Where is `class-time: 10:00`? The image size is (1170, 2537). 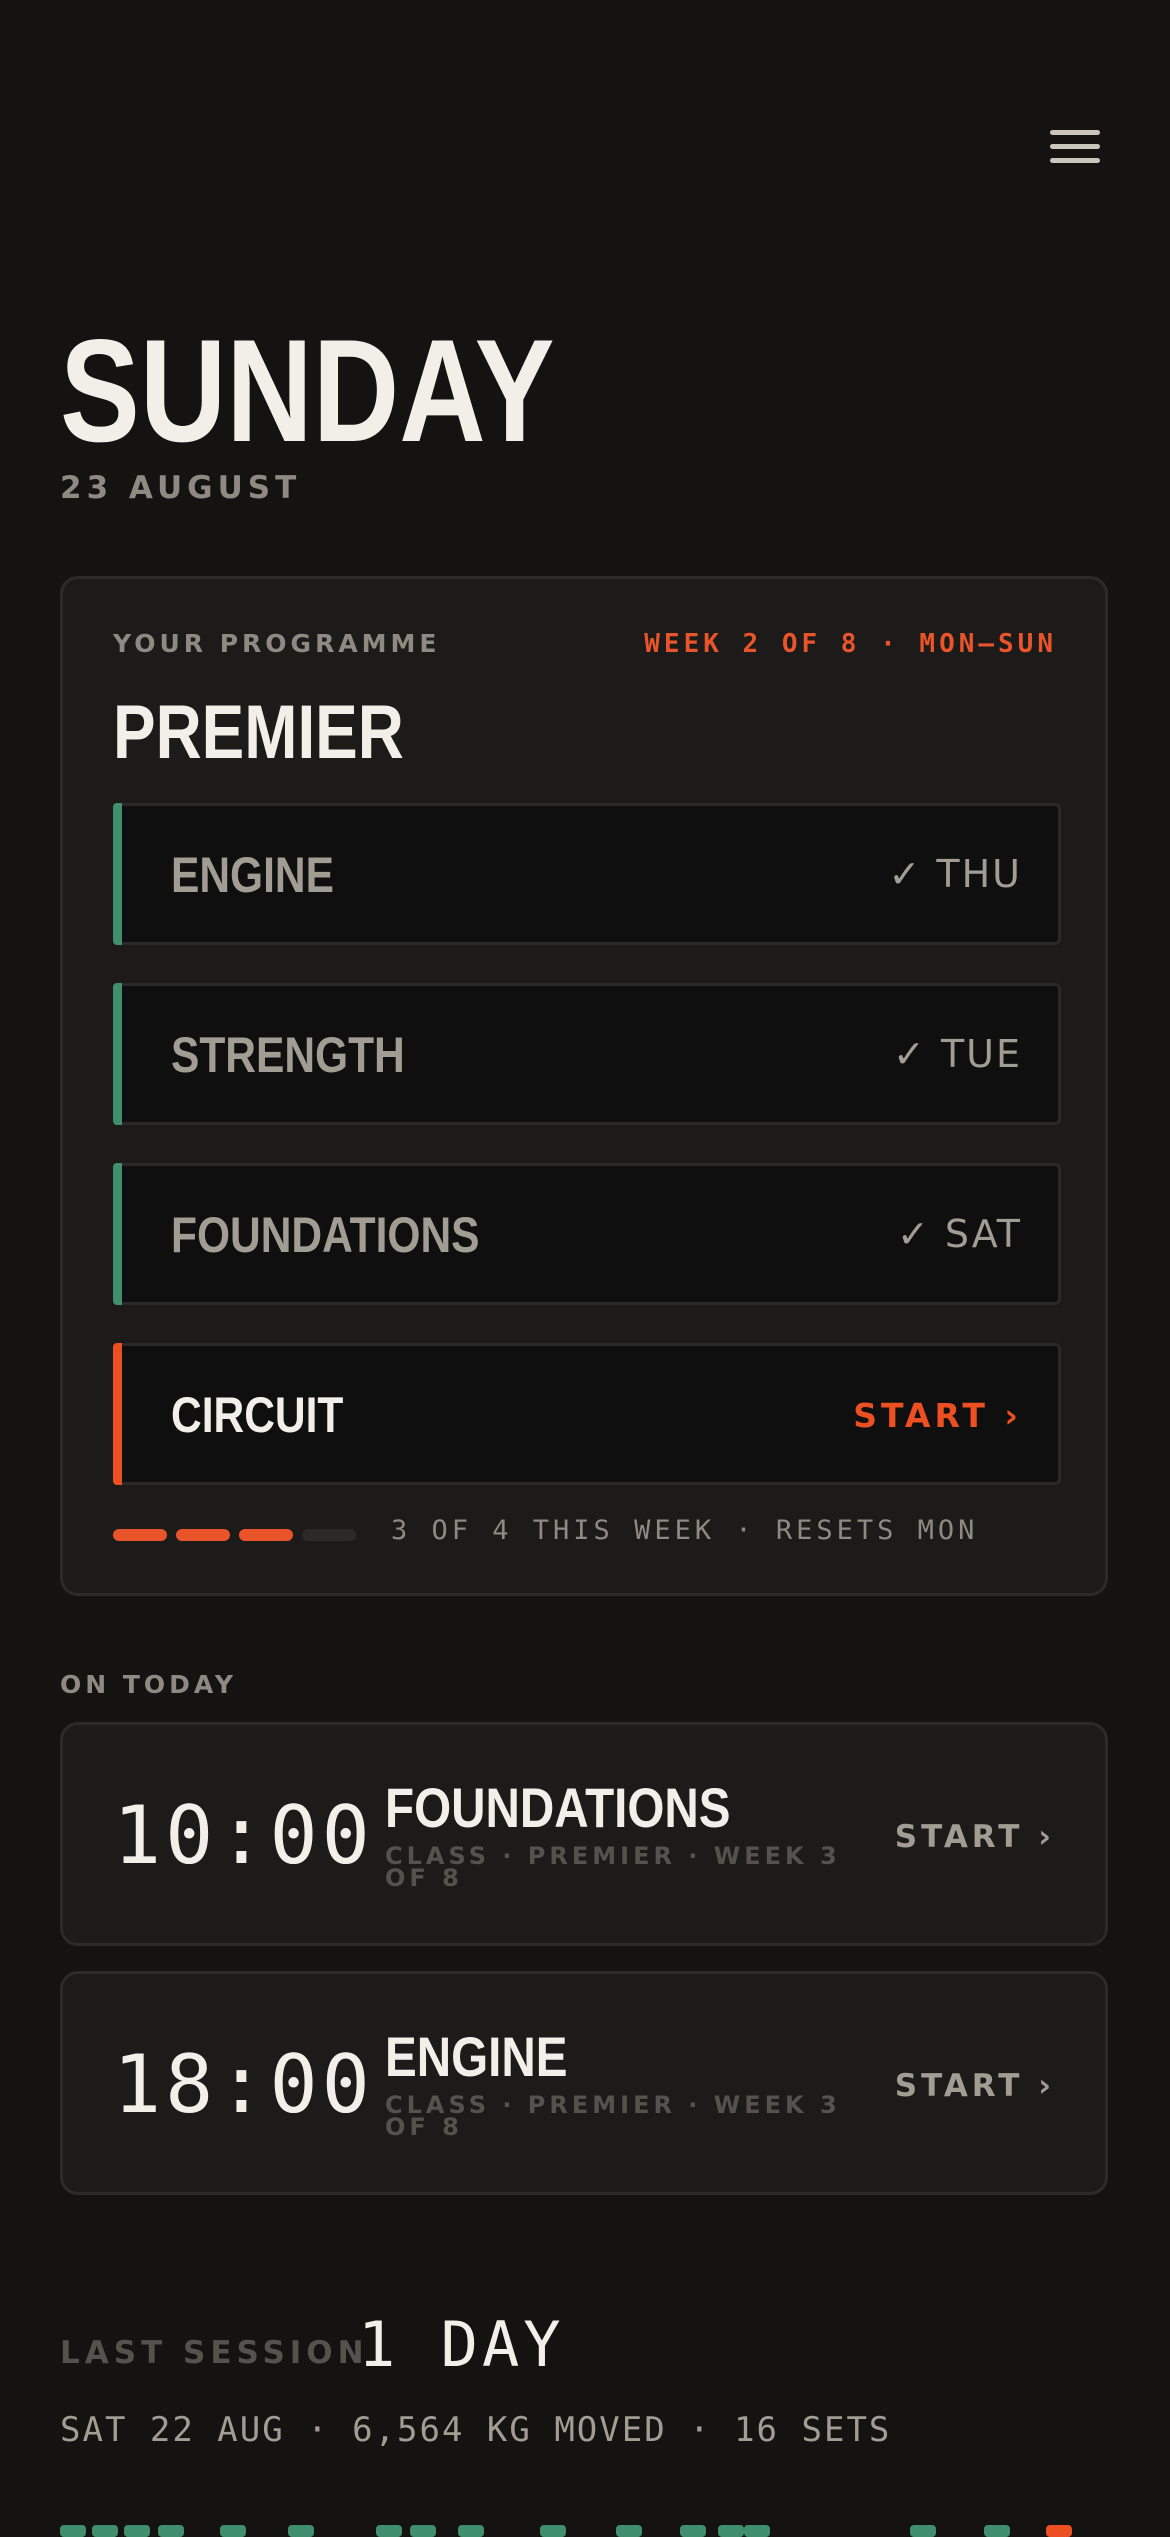
class-time: 10:00 is located at coordinates (243, 1835).